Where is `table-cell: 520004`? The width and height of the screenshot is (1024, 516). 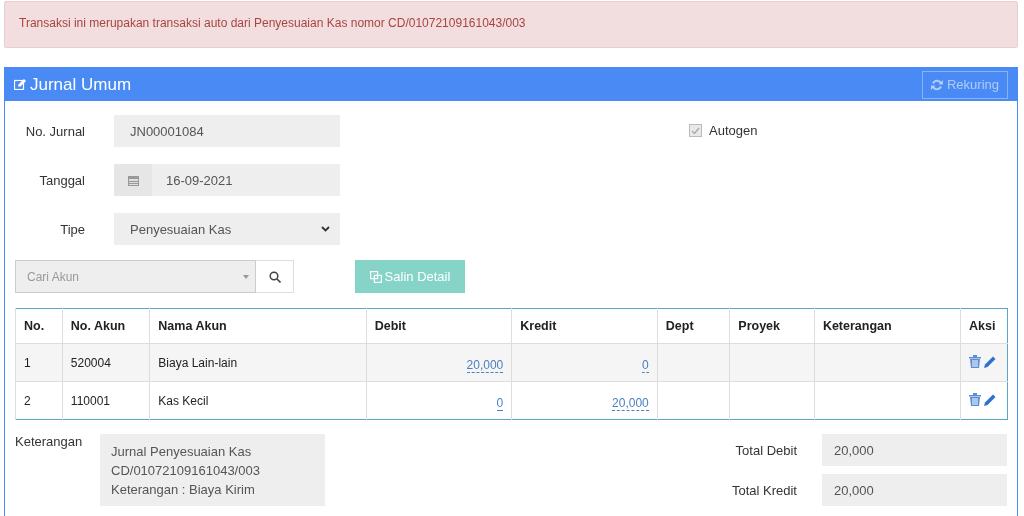 table-cell: 520004 is located at coordinates (106, 362).